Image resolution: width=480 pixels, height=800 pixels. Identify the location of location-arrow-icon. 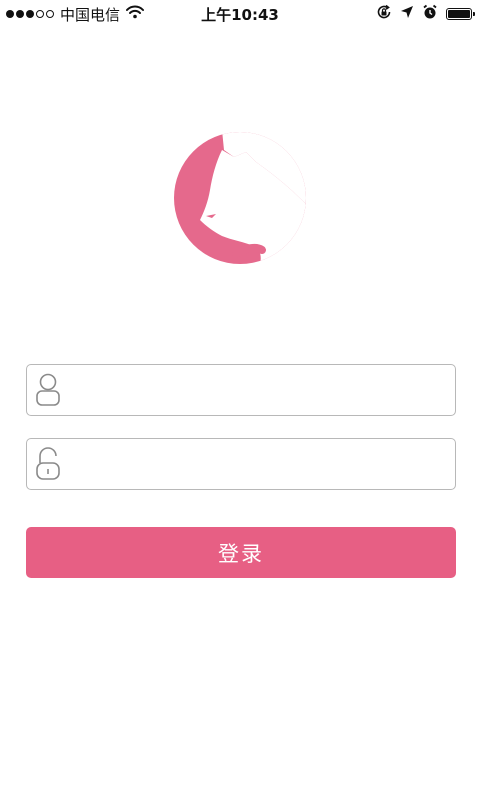
(407, 14).